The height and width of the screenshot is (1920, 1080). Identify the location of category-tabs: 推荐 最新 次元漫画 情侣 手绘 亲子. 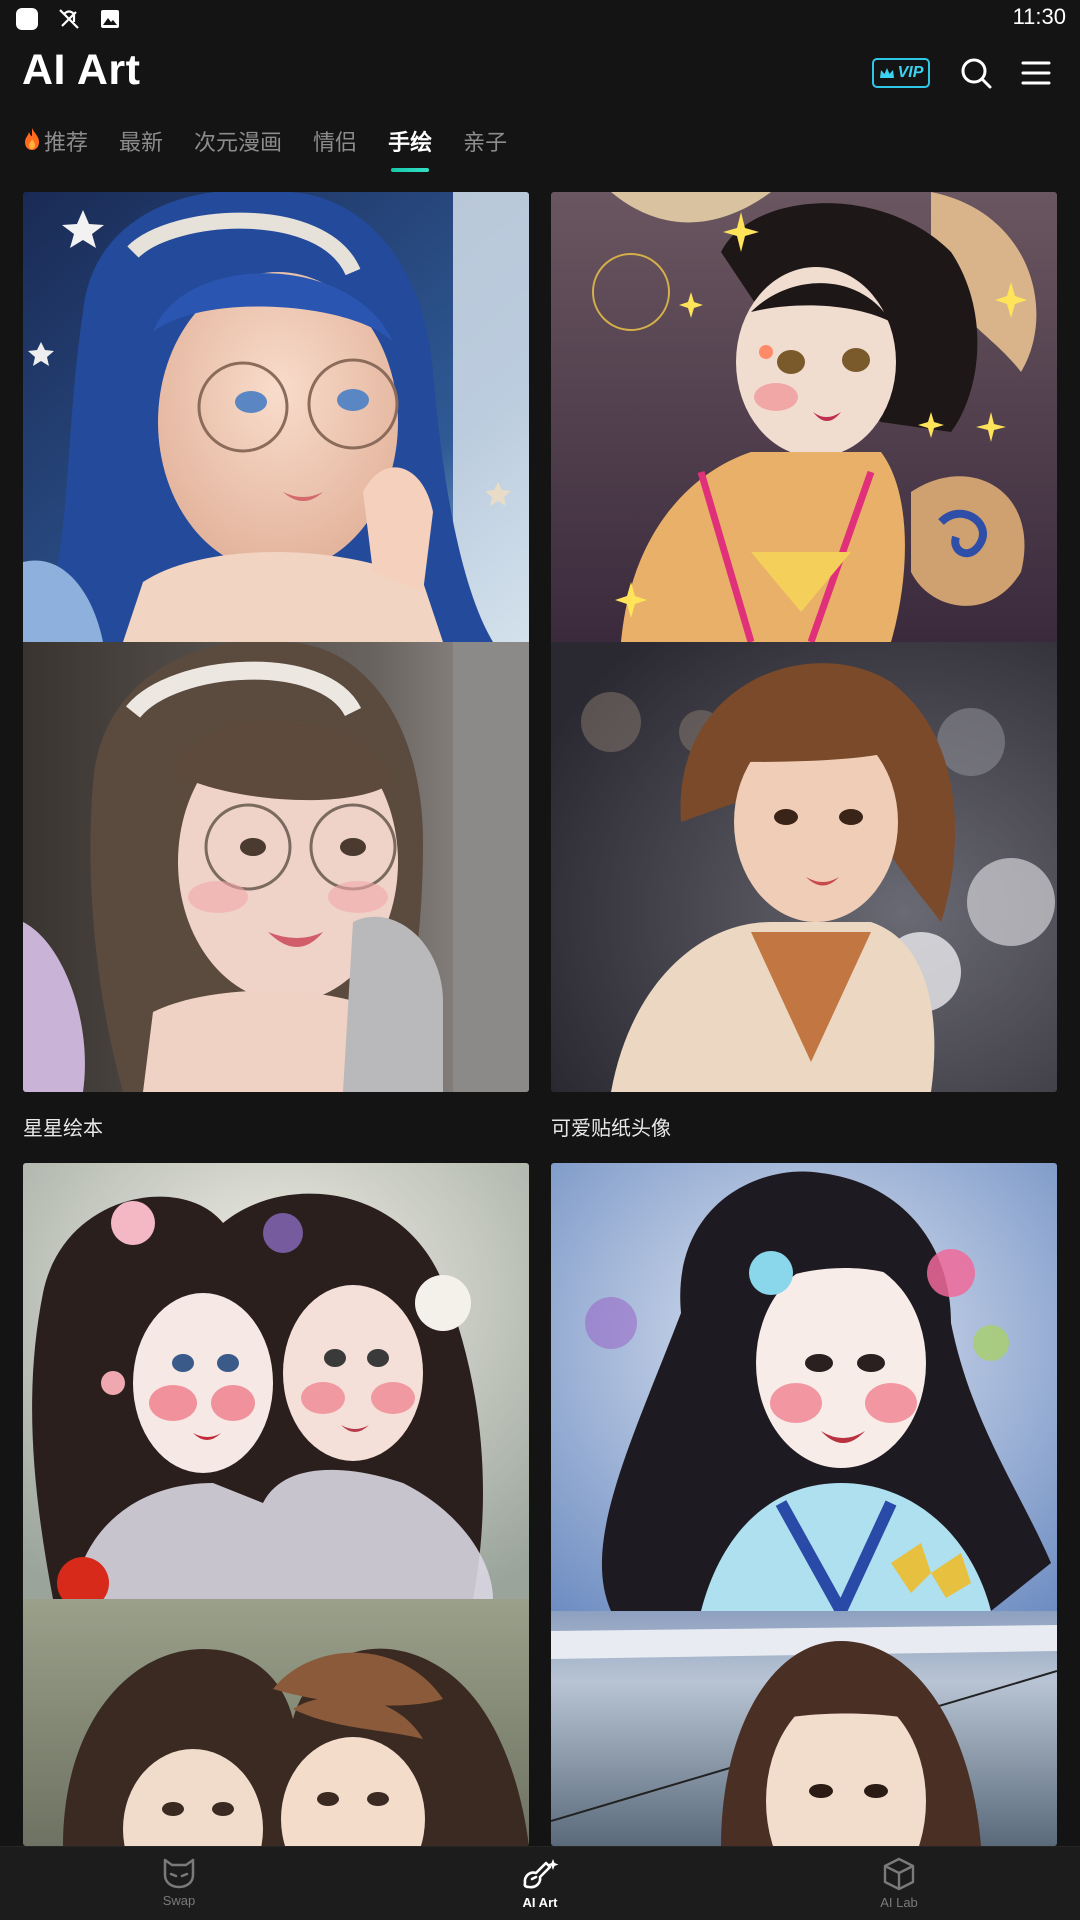
(280, 152).